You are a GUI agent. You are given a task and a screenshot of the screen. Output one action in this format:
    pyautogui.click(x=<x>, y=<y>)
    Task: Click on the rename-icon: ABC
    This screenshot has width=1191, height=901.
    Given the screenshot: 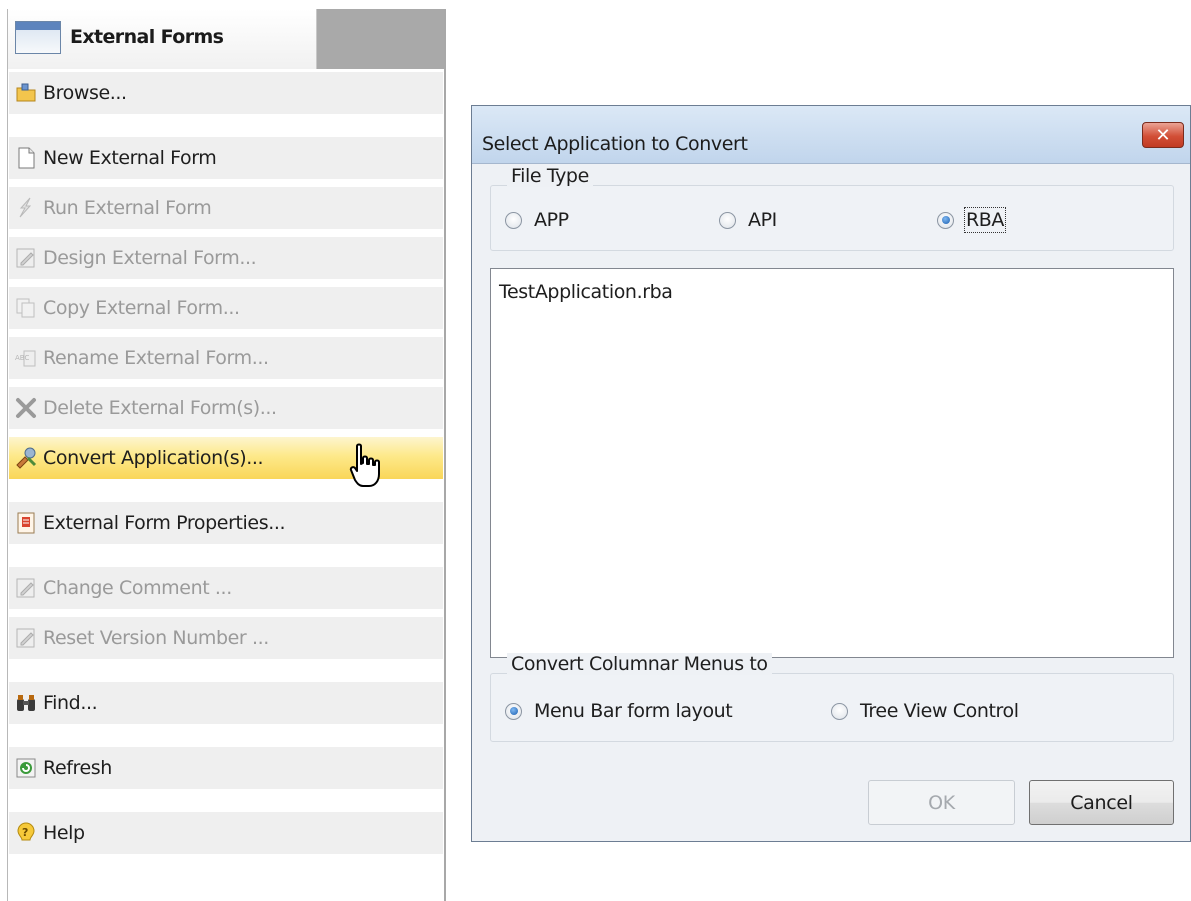 What is the action you would take?
    pyautogui.click(x=26, y=358)
    